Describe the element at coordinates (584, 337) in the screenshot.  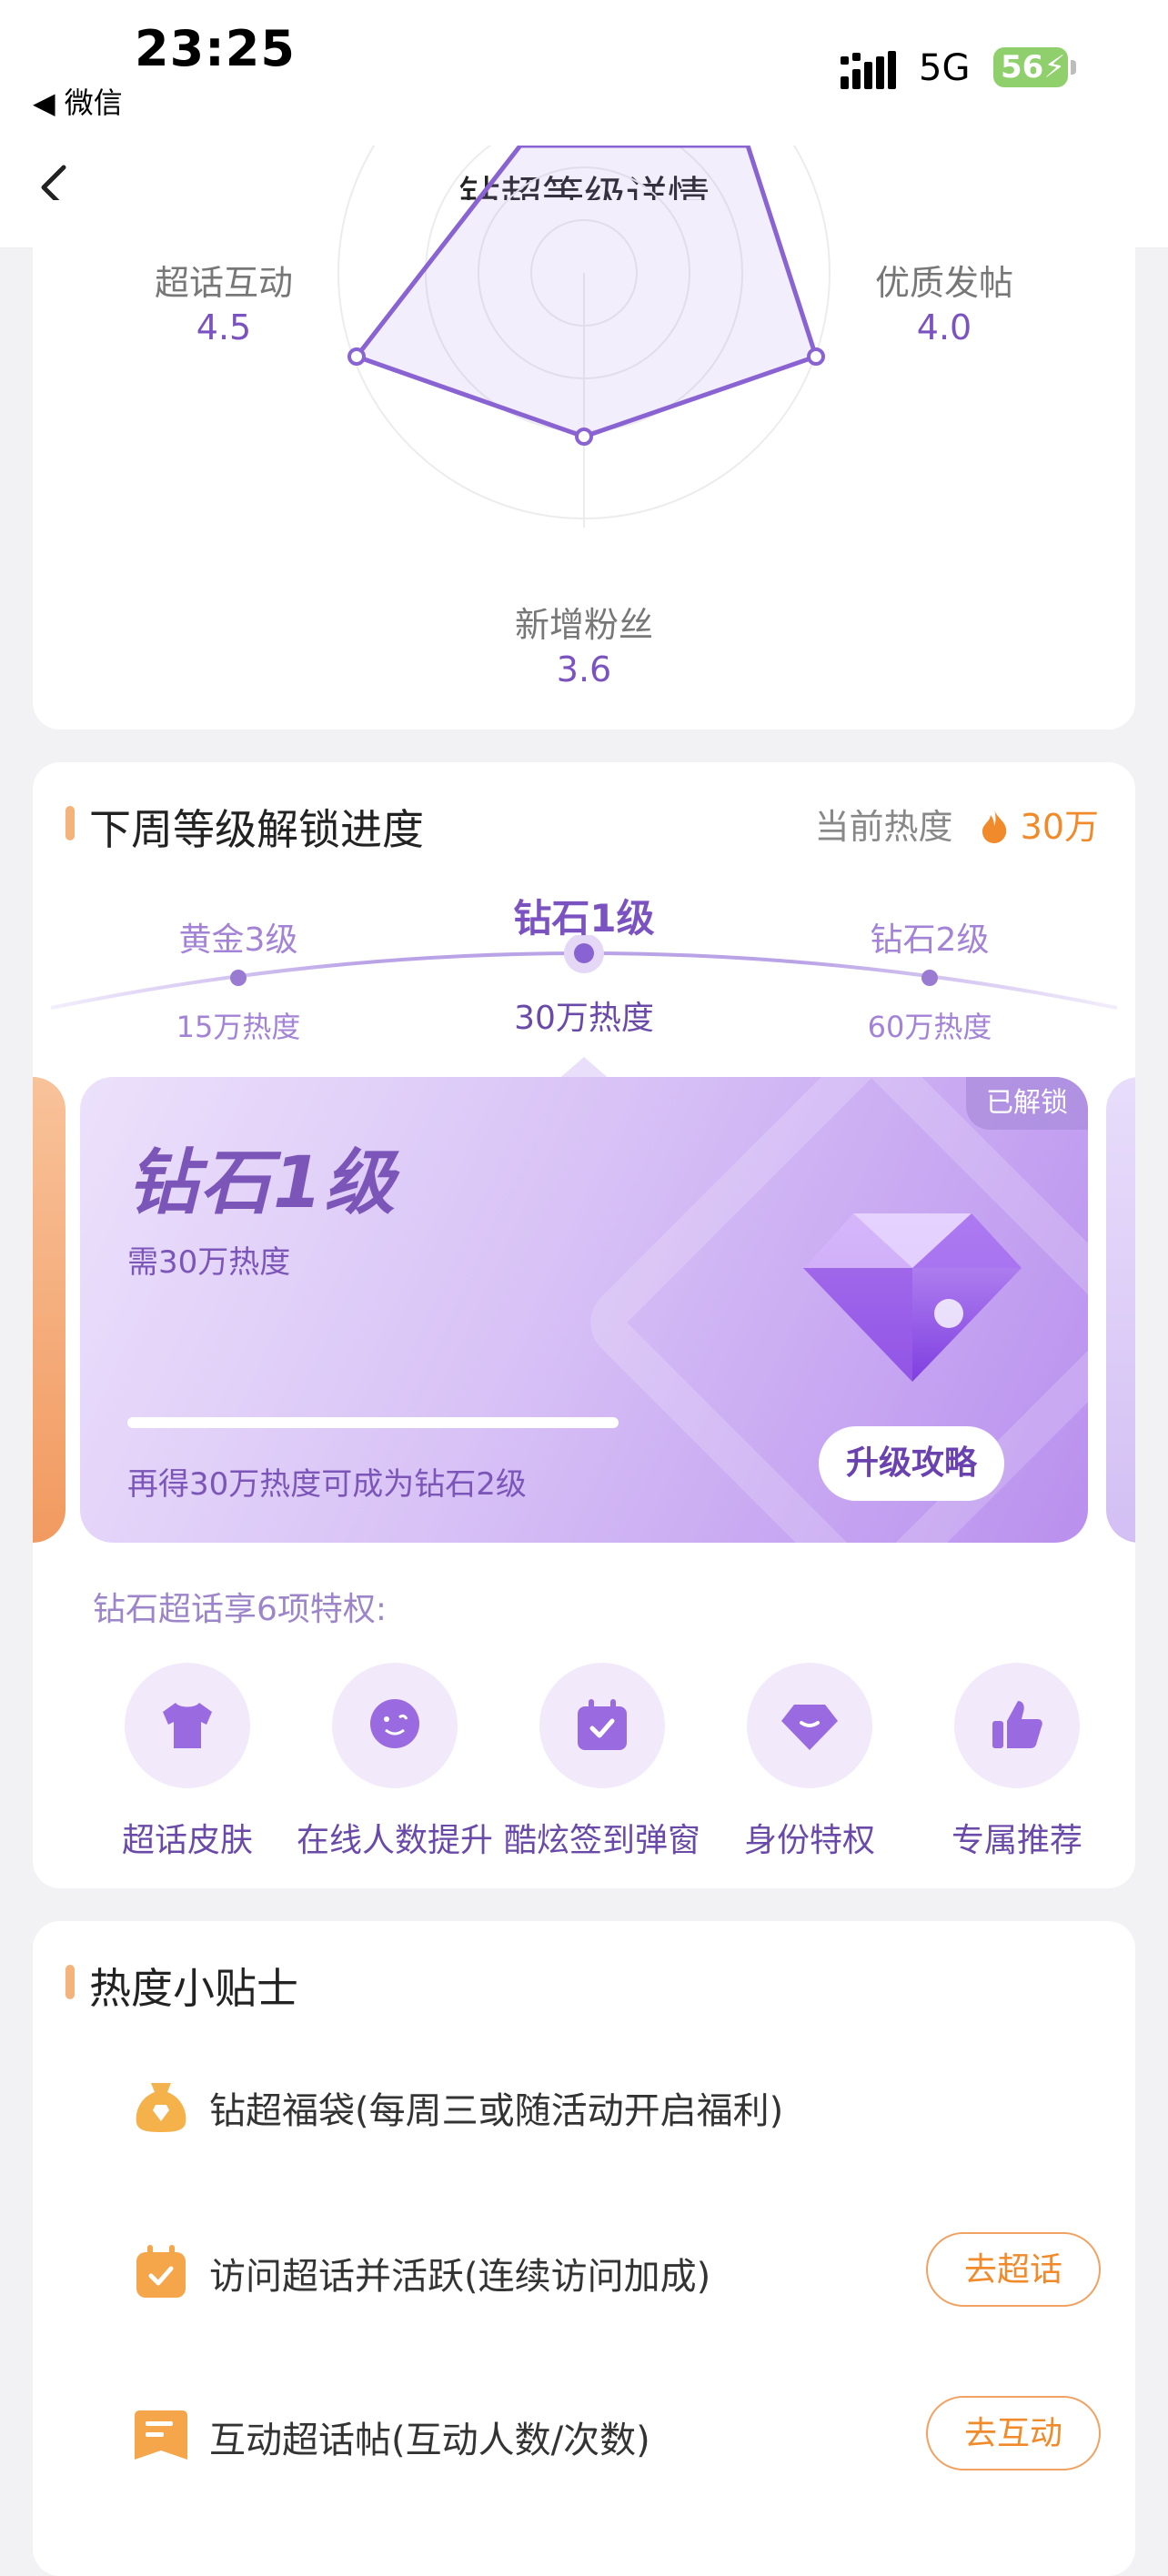
I see `radar-chart` at that location.